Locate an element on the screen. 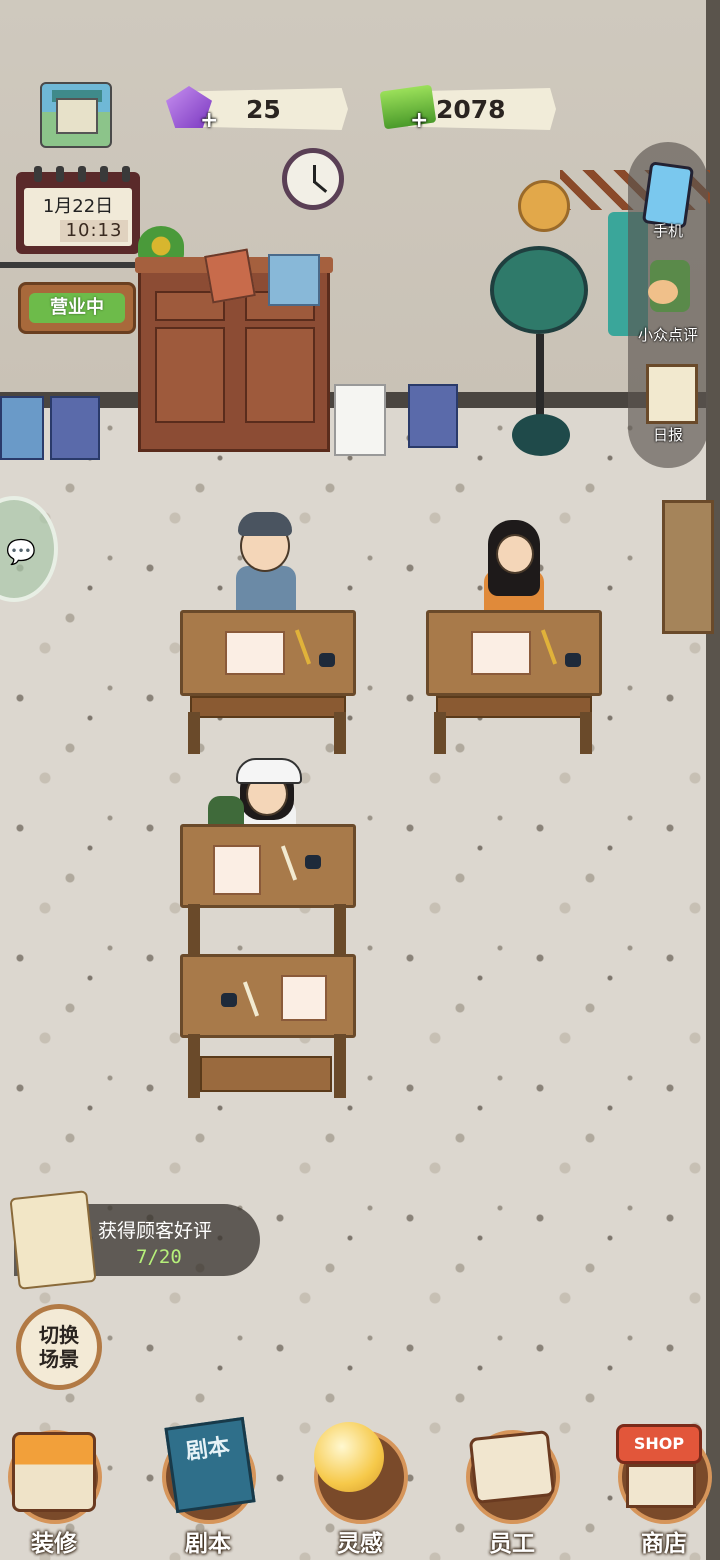  calendar-time: 10:13 is located at coordinates (94, 231).